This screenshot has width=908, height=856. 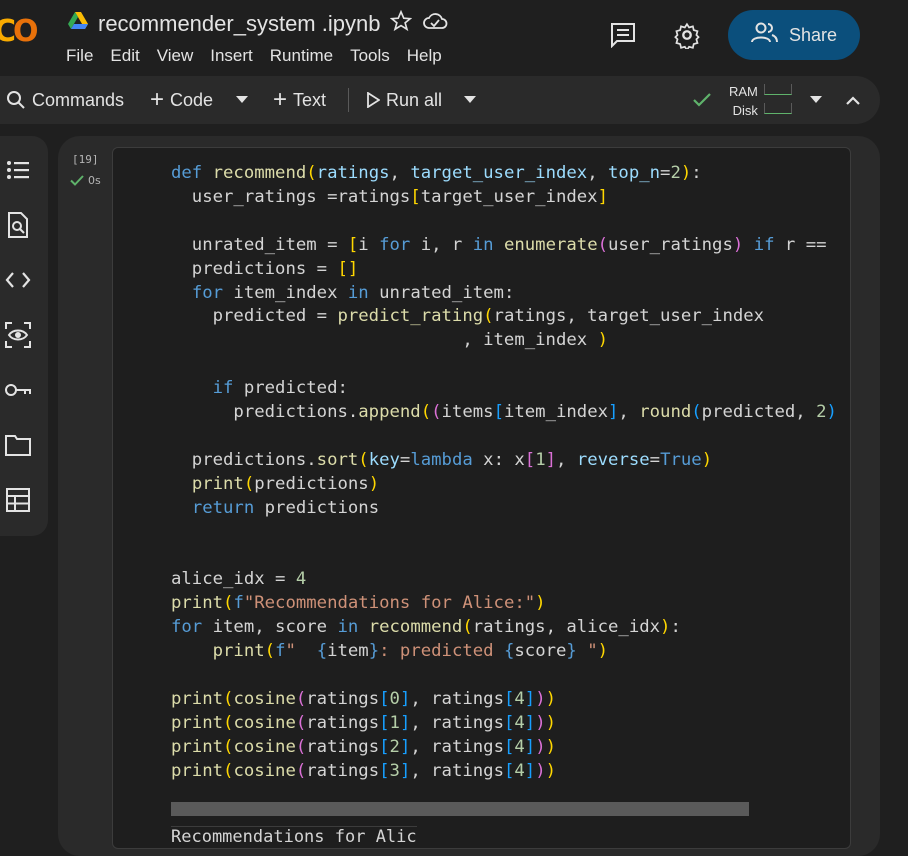 What do you see at coordinates (18, 170) in the screenshot?
I see `toc-icon` at bounding box center [18, 170].